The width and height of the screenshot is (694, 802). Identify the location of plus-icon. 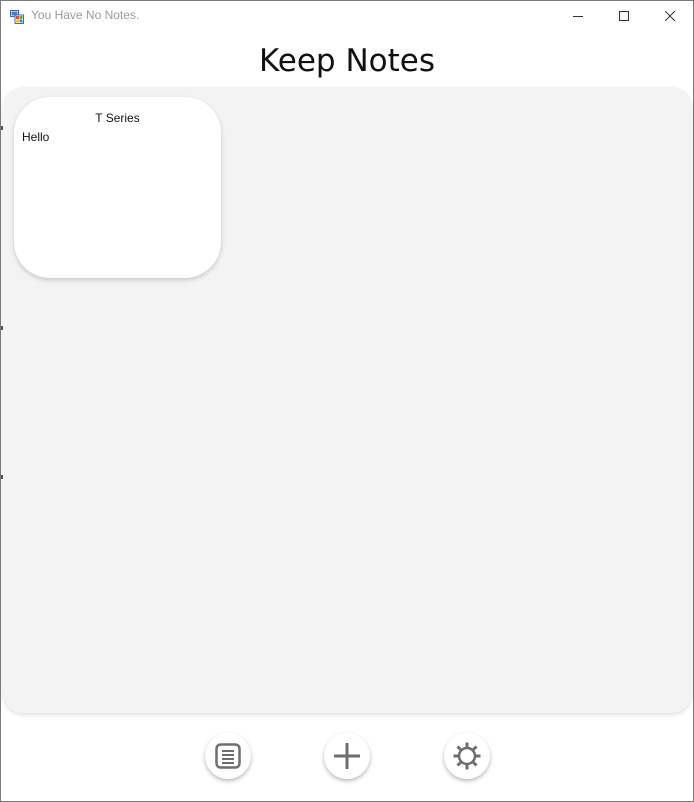
(347, 756).